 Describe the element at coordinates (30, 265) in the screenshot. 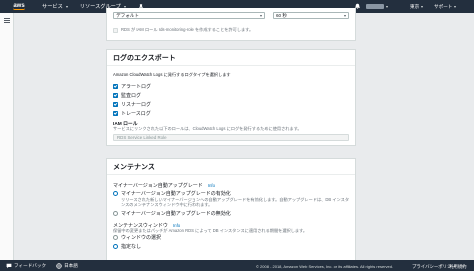

I see `feedback-label: フィードバック` at that location.